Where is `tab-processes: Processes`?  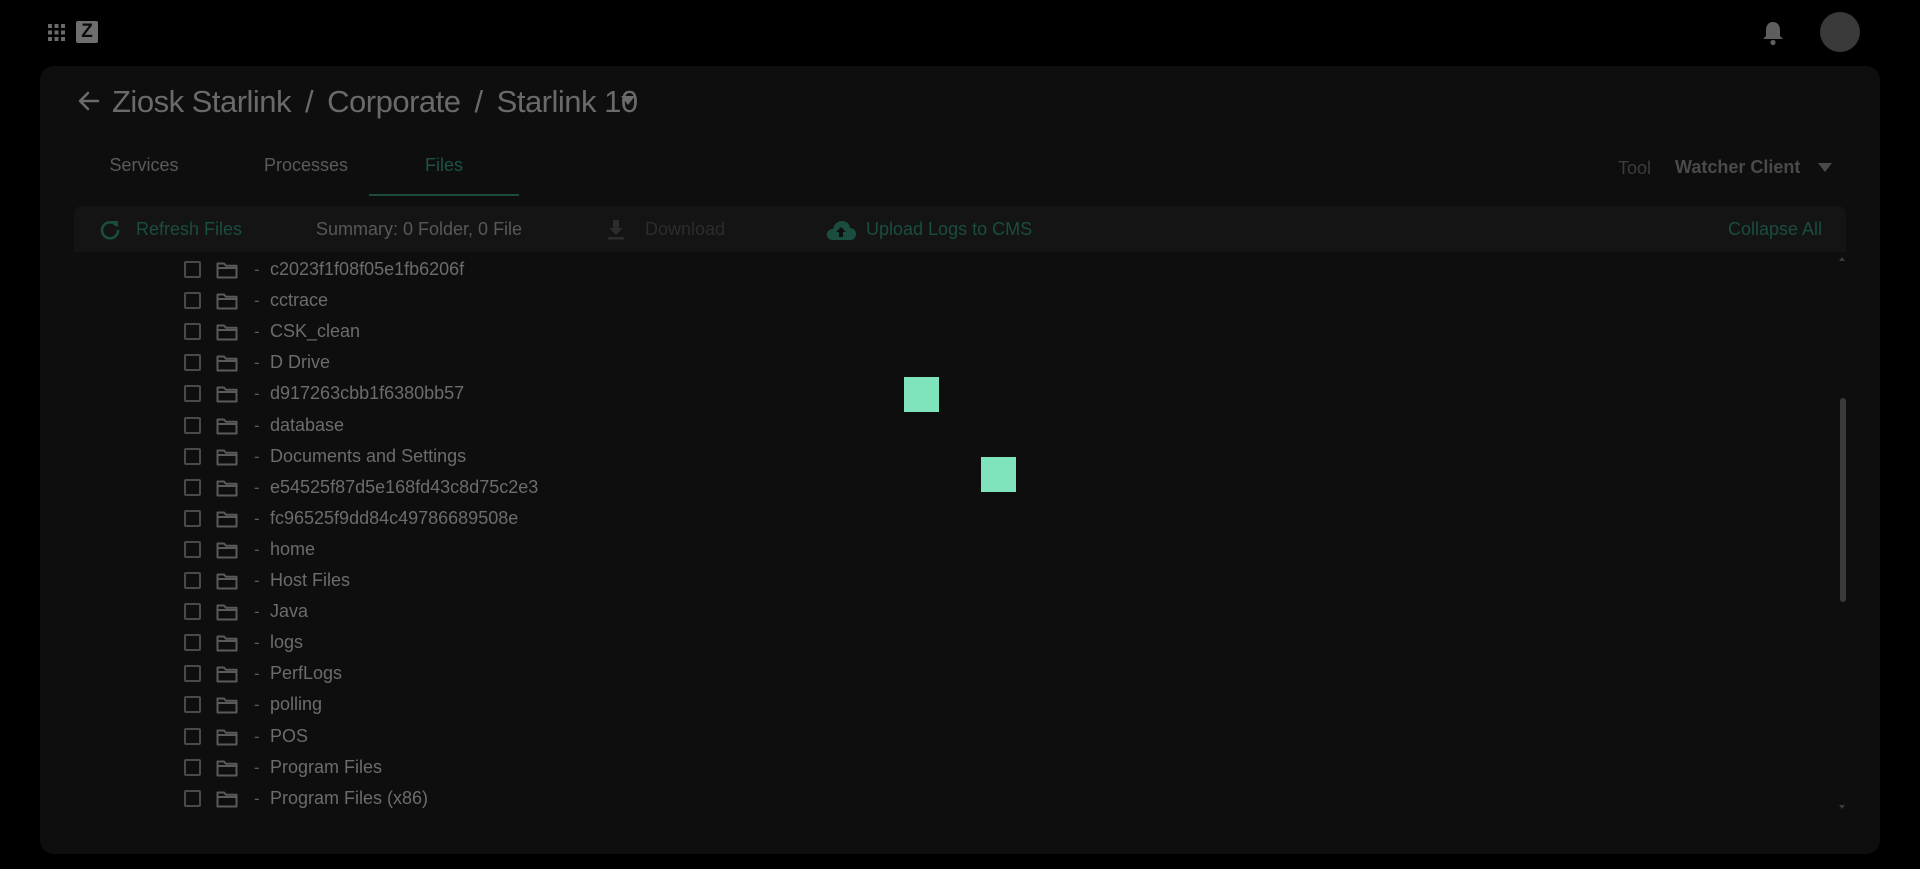 tab-processes: Processes is located at coordinates (306, 172).